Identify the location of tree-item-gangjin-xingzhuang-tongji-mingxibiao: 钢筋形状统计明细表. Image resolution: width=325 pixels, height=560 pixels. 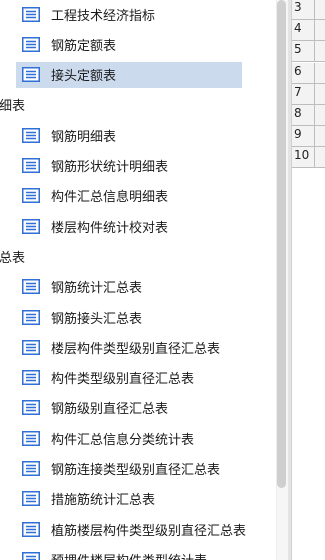
(137, 166).